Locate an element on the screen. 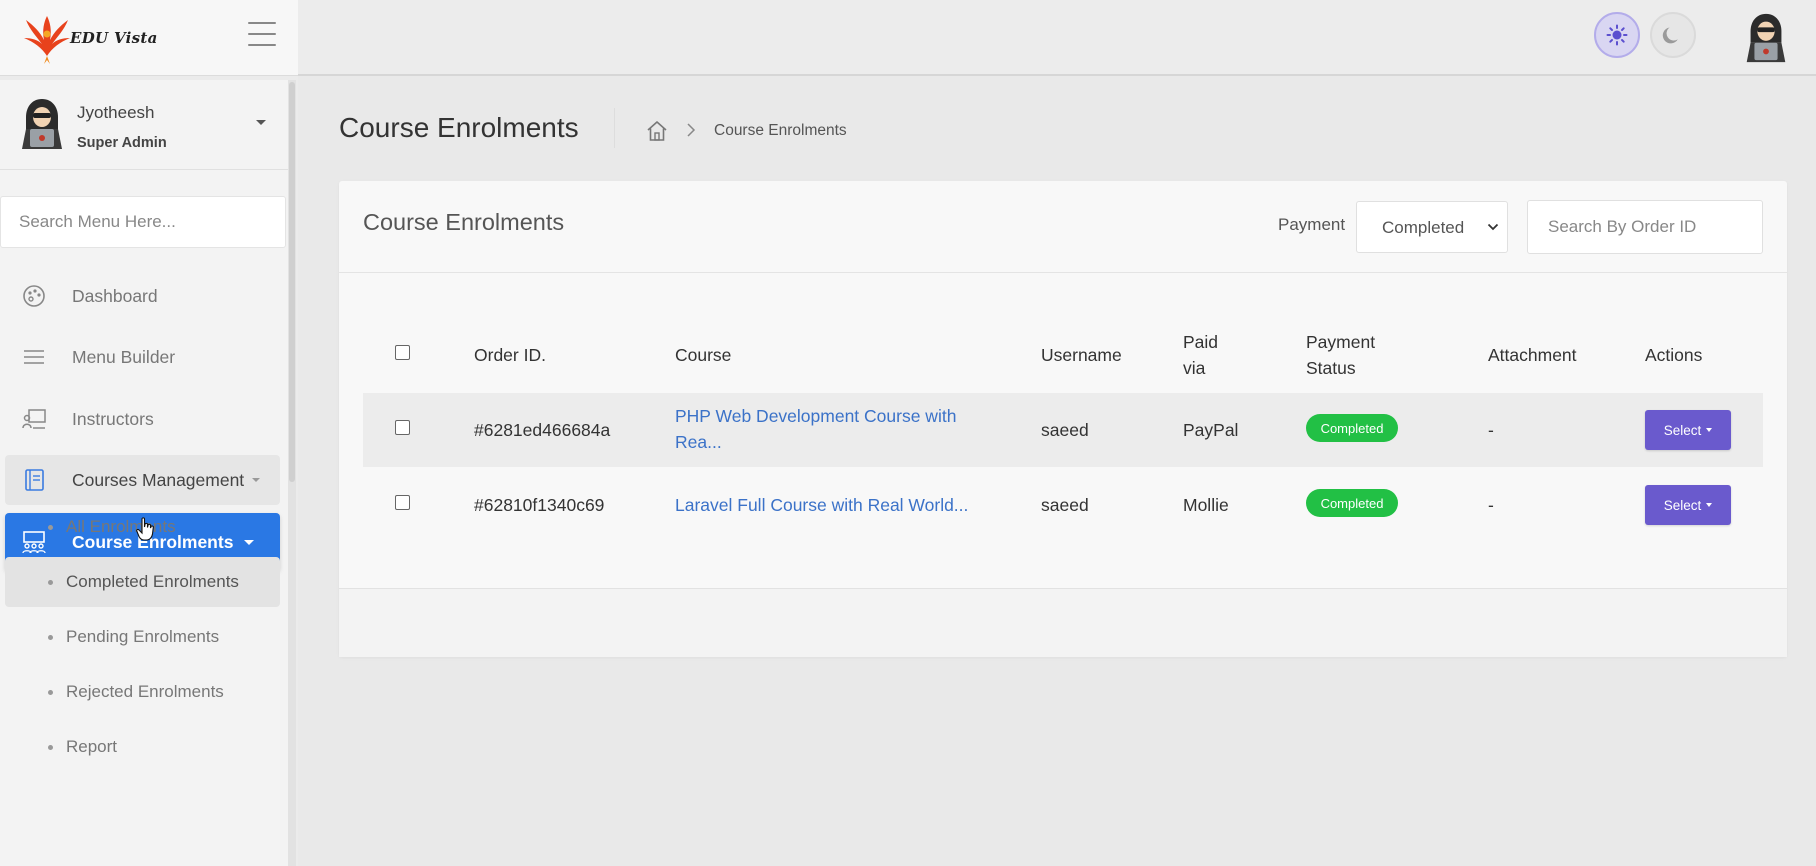 The image size is (1816, 866). phoenix-logo-icon is located at coordinates (47, 40).